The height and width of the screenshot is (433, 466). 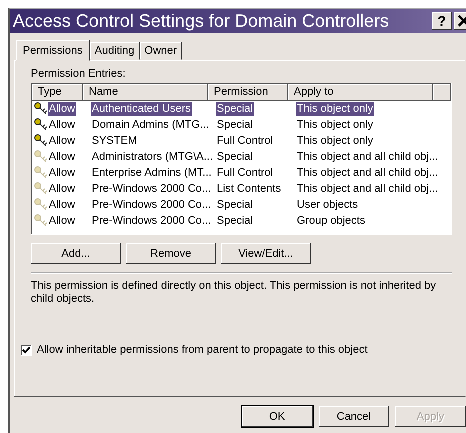 I want to click on dialog-button: Cancel, so click(x=354, y=416).